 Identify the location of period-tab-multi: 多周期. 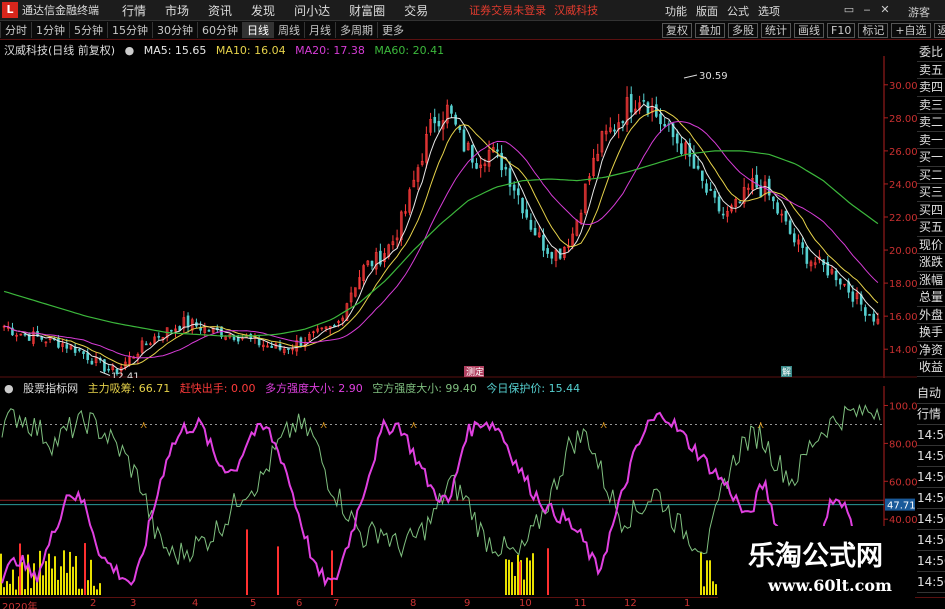
(356, 30).